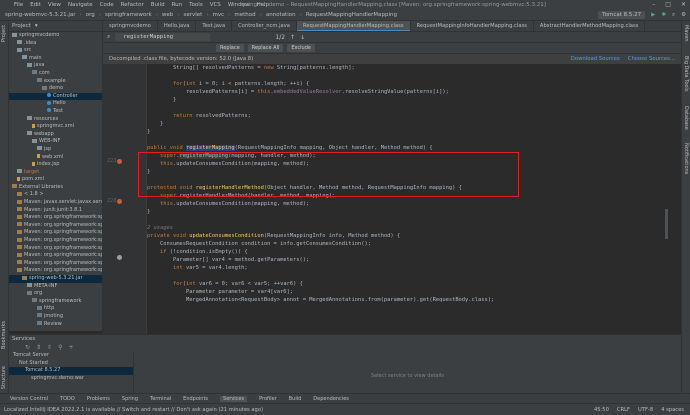 The height and width of the screenshot is (415, 690). I want to click on debug-icon: ✱, so click(663, 15).